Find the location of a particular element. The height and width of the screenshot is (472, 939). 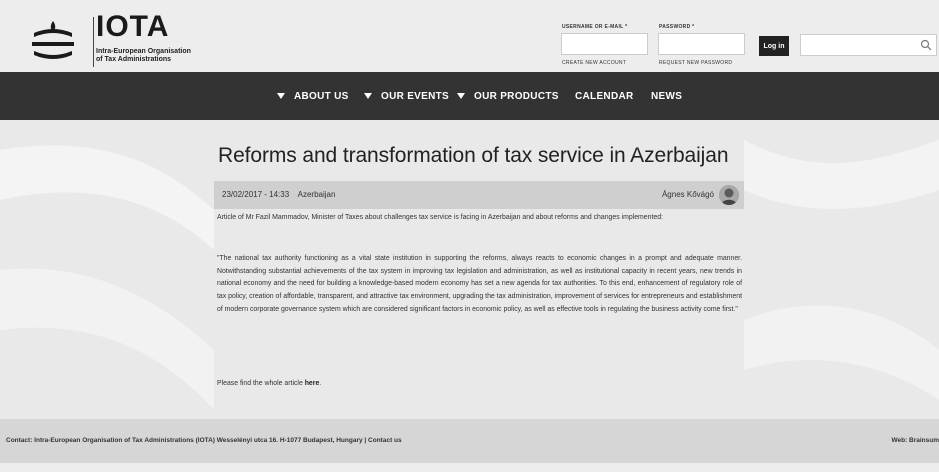

nav-item-news: NEWS is located at coordinates (666, 96).